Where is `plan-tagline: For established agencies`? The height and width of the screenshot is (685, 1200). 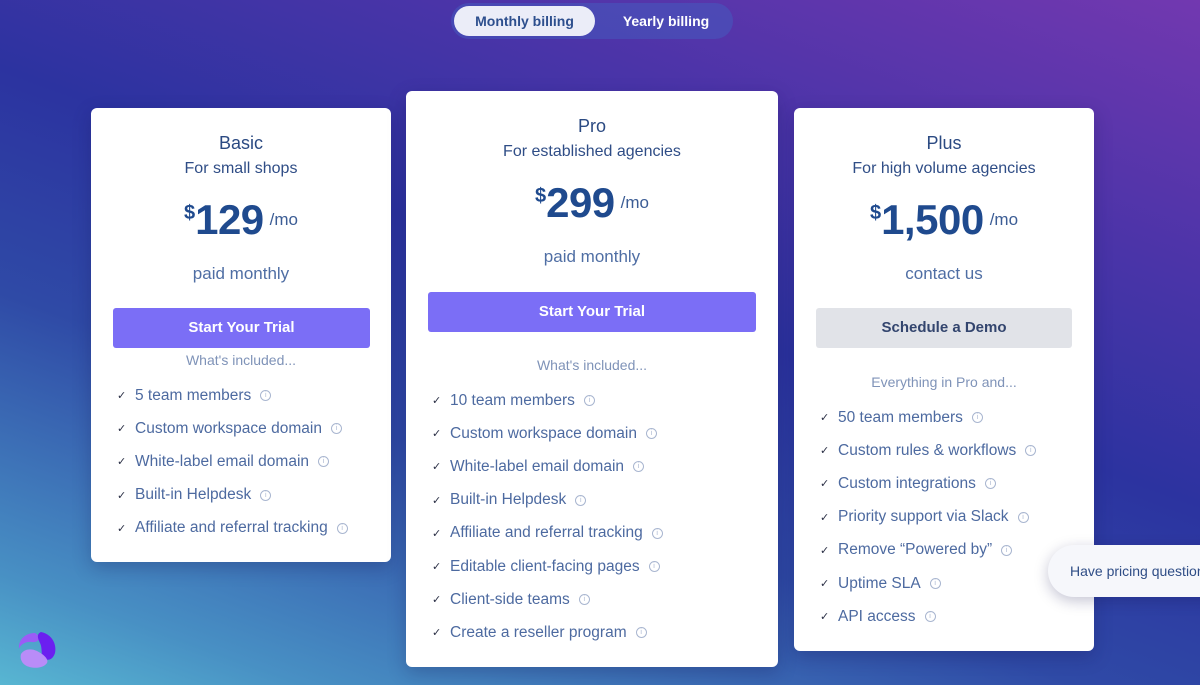
plan-tagline: For established agencies is located at coordinates (592, 151).